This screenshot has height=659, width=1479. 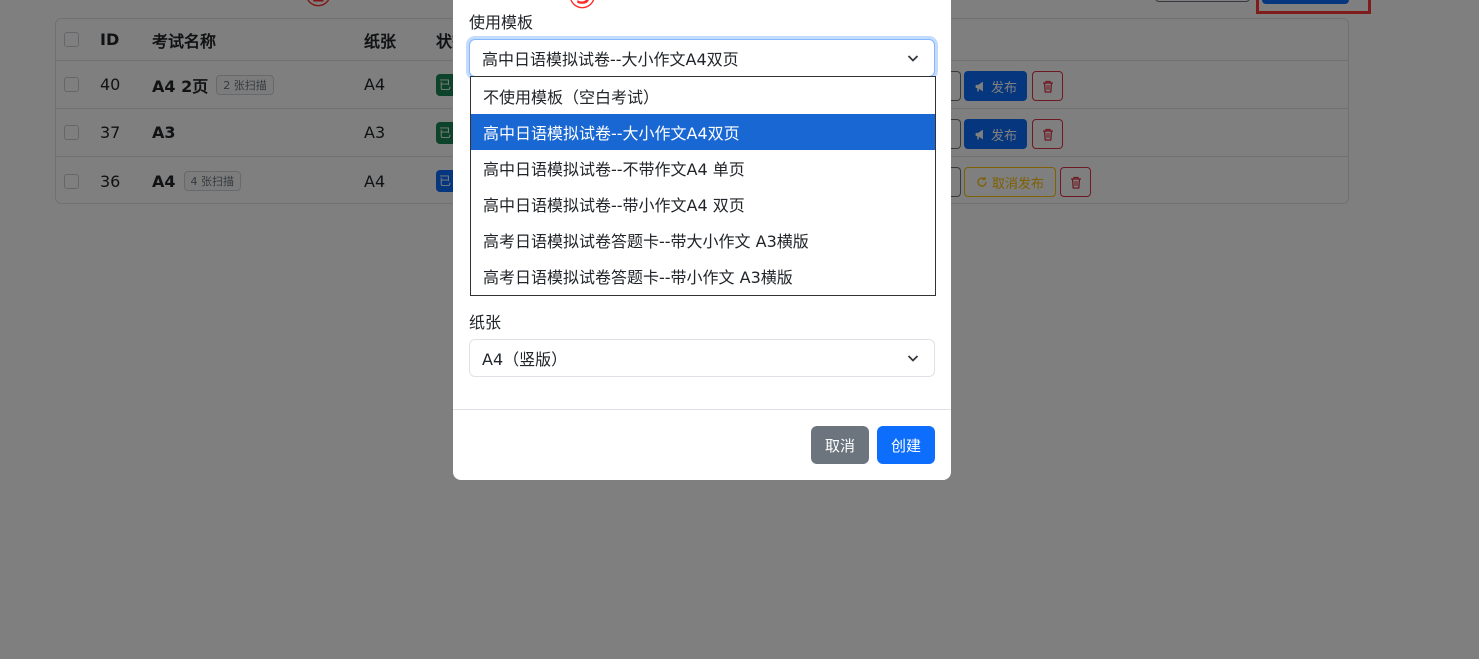 What do you see at coordinates (703, 96) in the screenshot?
I see `template-option: 不使用模板（空白考试）` at bounding box center [703, 96].